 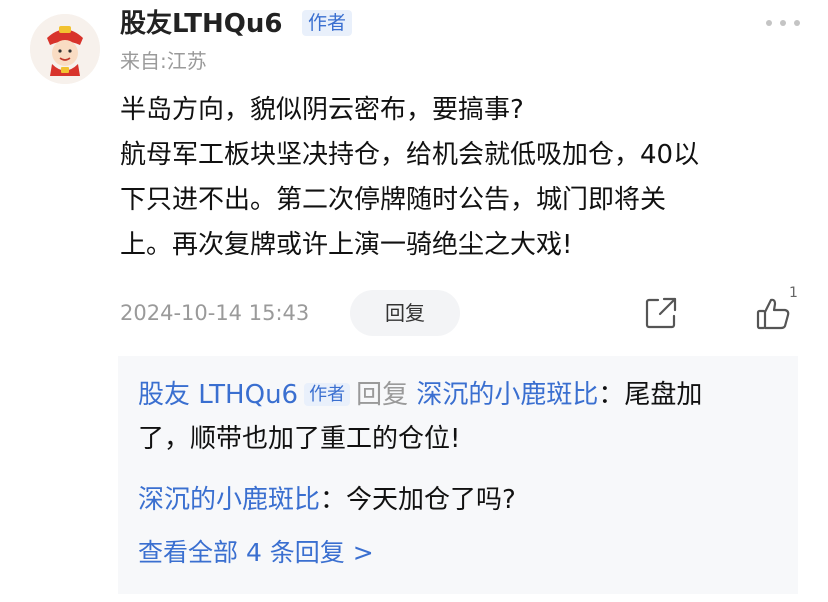 I want to click on reply-item: 深沉的小鹿斑比：今天加仓了吗?, so click(x=460, y=500).